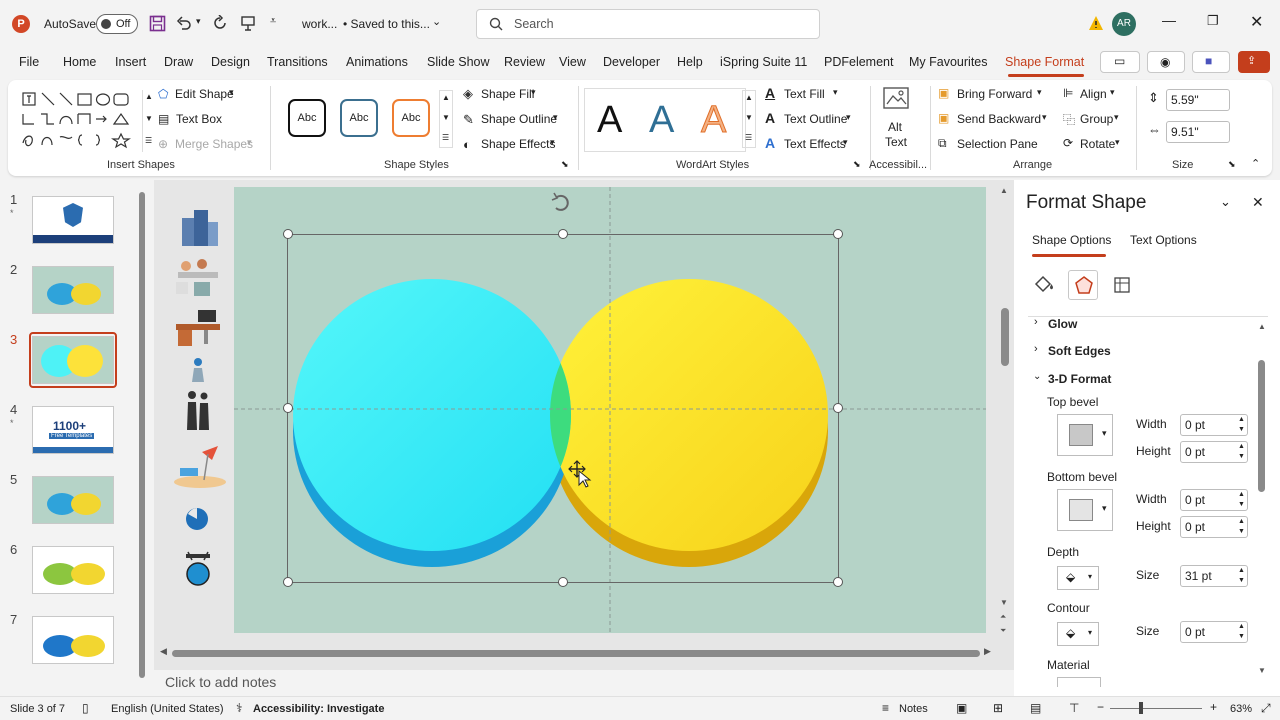 The image size is (1280, 720). What do you see at coordinates (1074, 708) in the screenshot?
I see `slideshow-view-icon: ⊤` at bounding box center [1074, 708].